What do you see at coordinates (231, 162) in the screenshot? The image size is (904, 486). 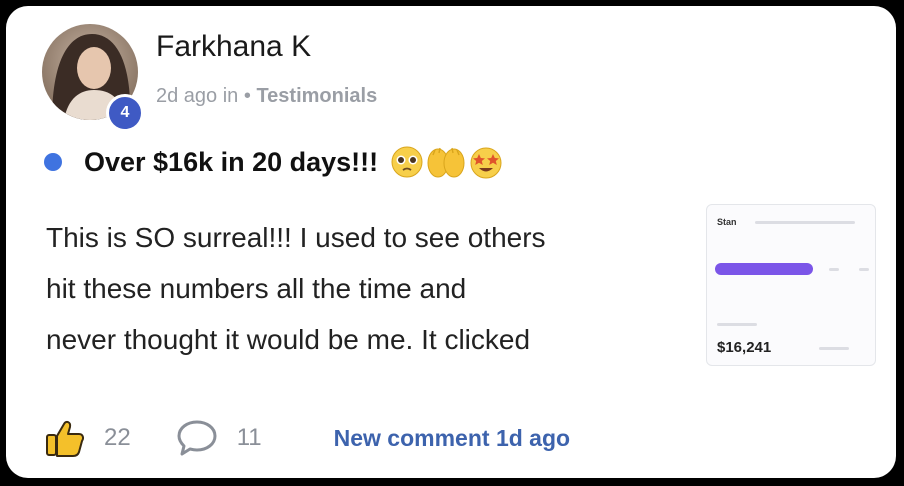 I see `post-title: Over $16k in 20 days!!!` at bounding box center [231, 162].